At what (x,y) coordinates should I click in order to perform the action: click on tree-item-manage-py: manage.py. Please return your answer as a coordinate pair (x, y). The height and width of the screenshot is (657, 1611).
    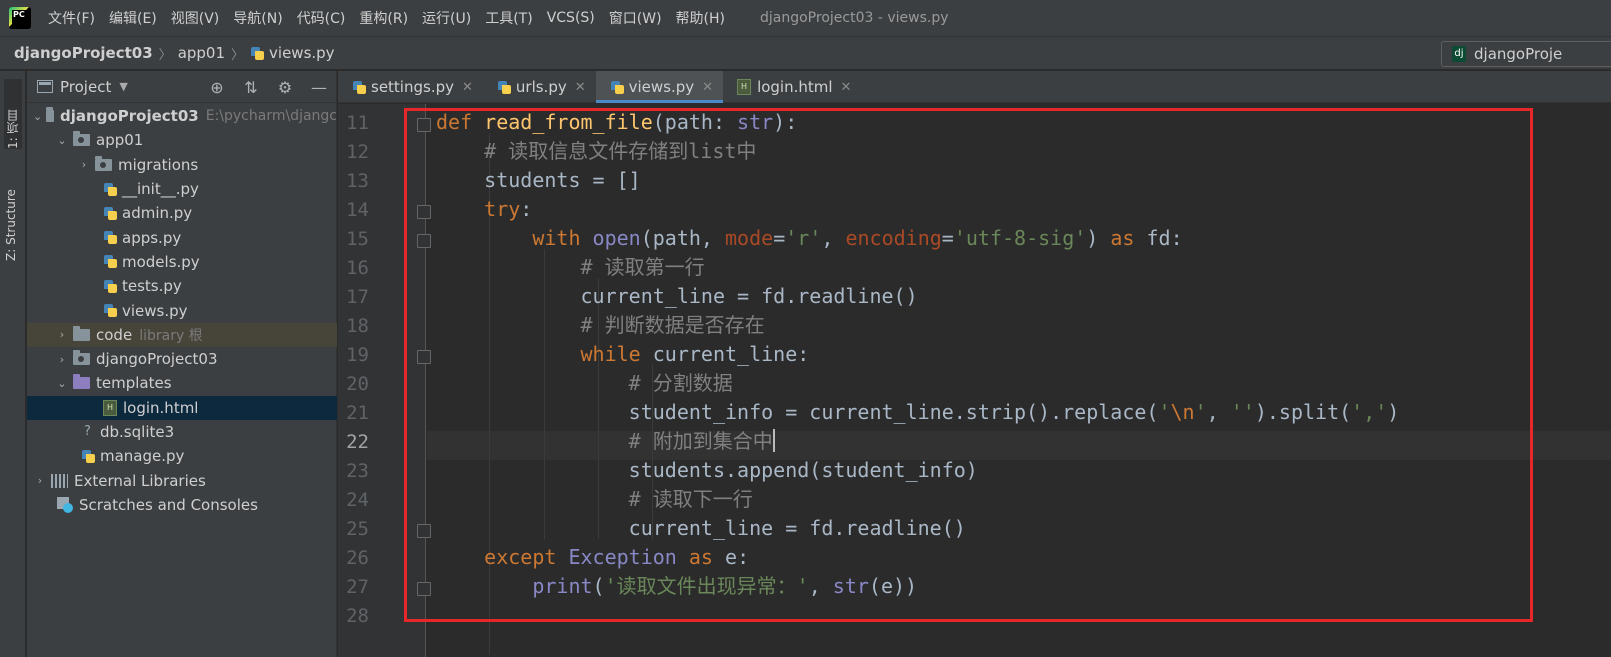
    Looking at the image, I should click on (182, 456).